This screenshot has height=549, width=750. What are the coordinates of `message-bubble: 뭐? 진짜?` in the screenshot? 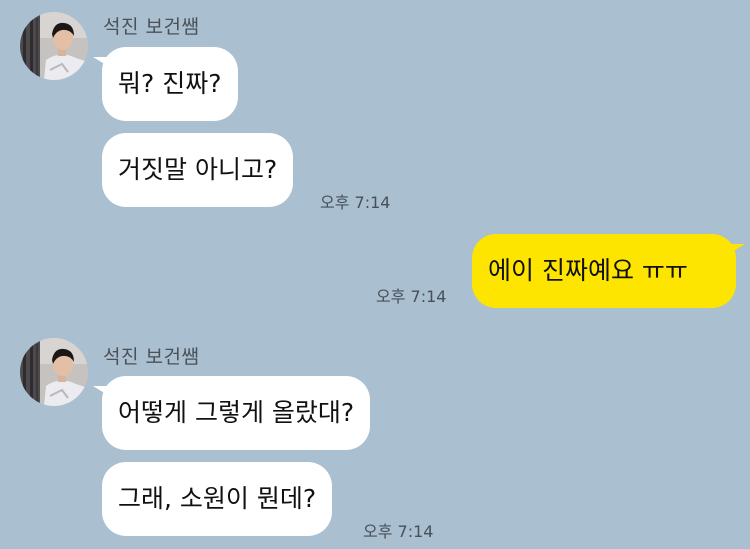 It's located at (165, 84).